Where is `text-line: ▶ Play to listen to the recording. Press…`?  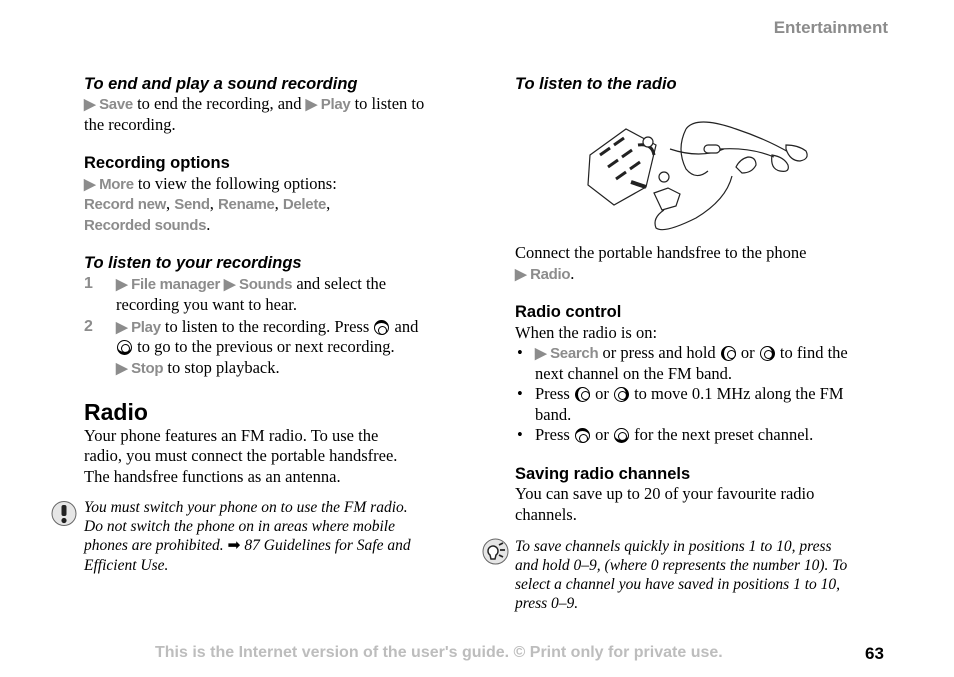 text-line: ▶ Play to listen to the recording. Press… is located at coordinates (267, 327).